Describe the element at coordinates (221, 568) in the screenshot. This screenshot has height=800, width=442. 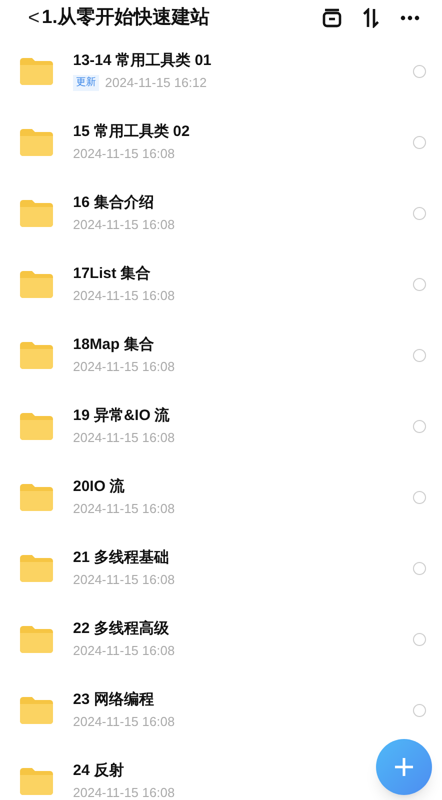
I see `folder-row: 21 多线程基础 2024-11-15 16:08` at that location.